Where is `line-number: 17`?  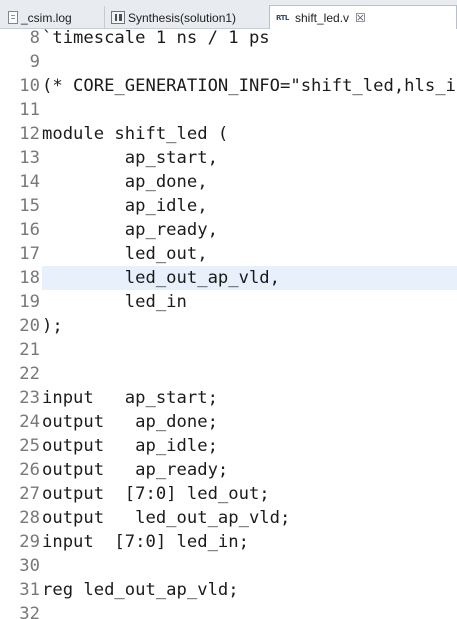 line-number: 17 is located at coordinates (29, 254).